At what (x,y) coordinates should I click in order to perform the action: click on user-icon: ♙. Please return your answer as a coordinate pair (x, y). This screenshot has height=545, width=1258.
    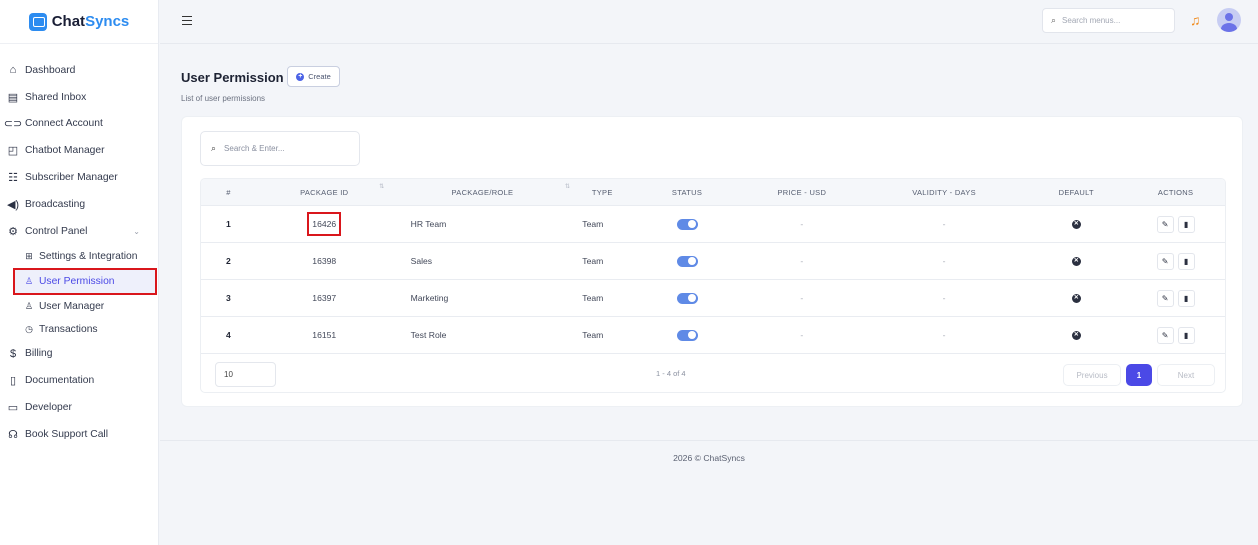
    Looking at the image, I should click on (29, 305).